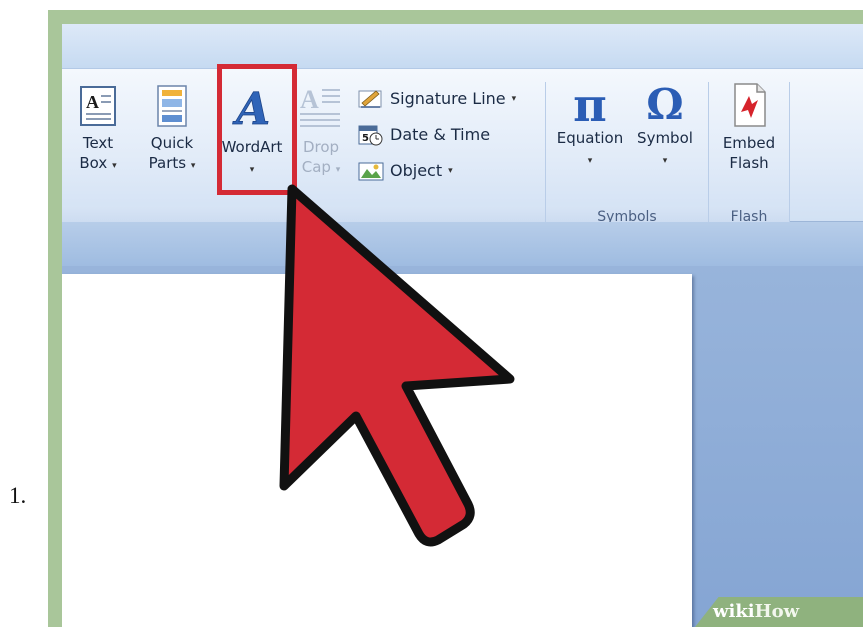 This screenshot has height=627, width=863. I want to click on step-number: 1., so click(18, 495).